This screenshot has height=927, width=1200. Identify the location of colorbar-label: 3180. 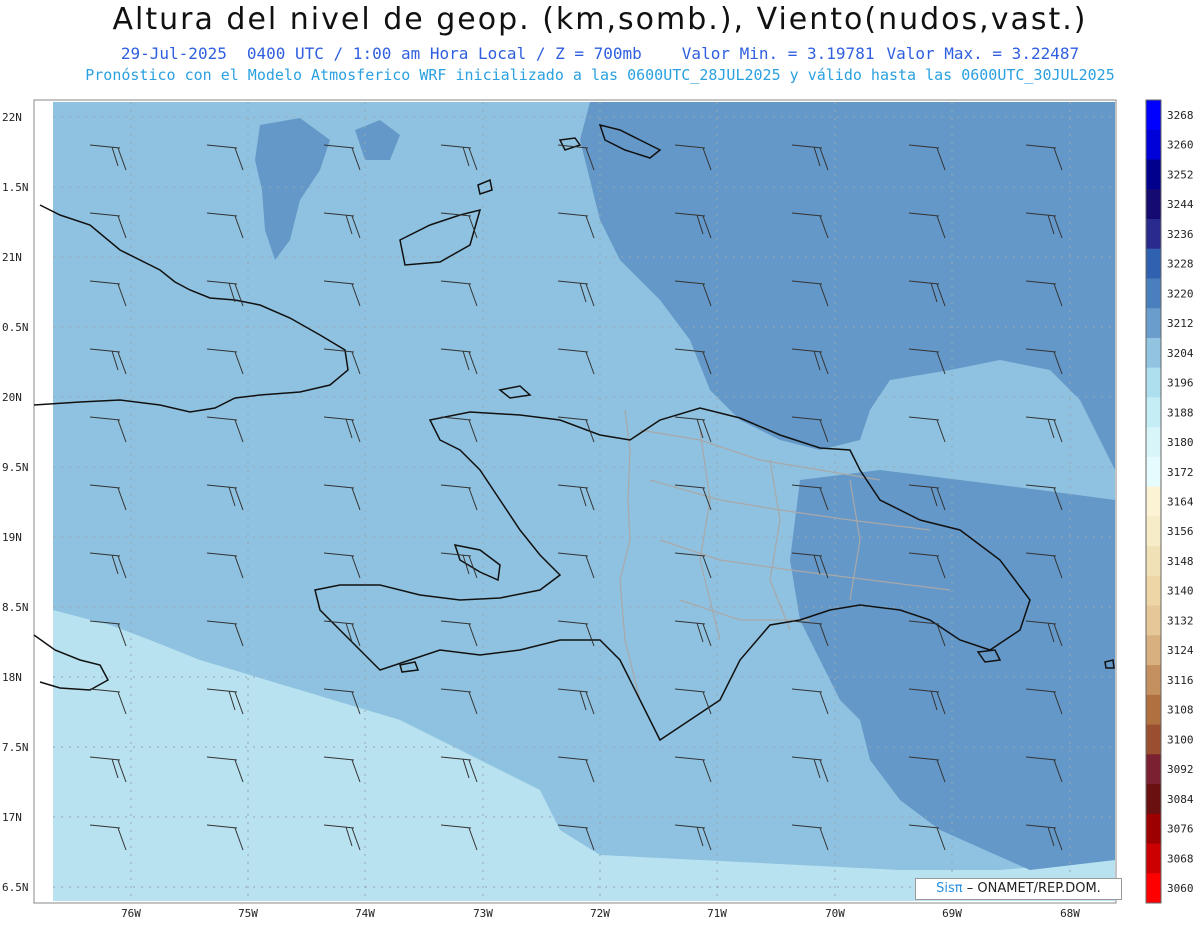
(1180, 442).